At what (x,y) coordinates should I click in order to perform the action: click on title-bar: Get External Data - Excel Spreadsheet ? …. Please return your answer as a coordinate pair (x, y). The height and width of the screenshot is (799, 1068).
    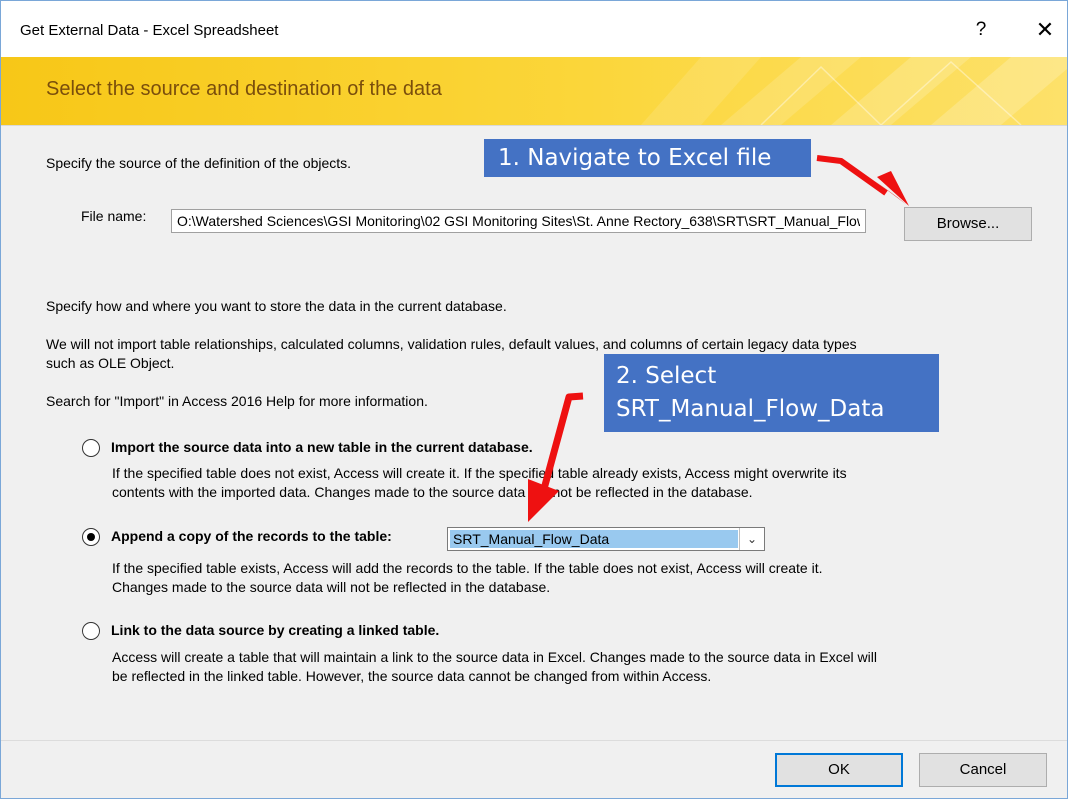
    Looking at the image, I should click on (534, 29).